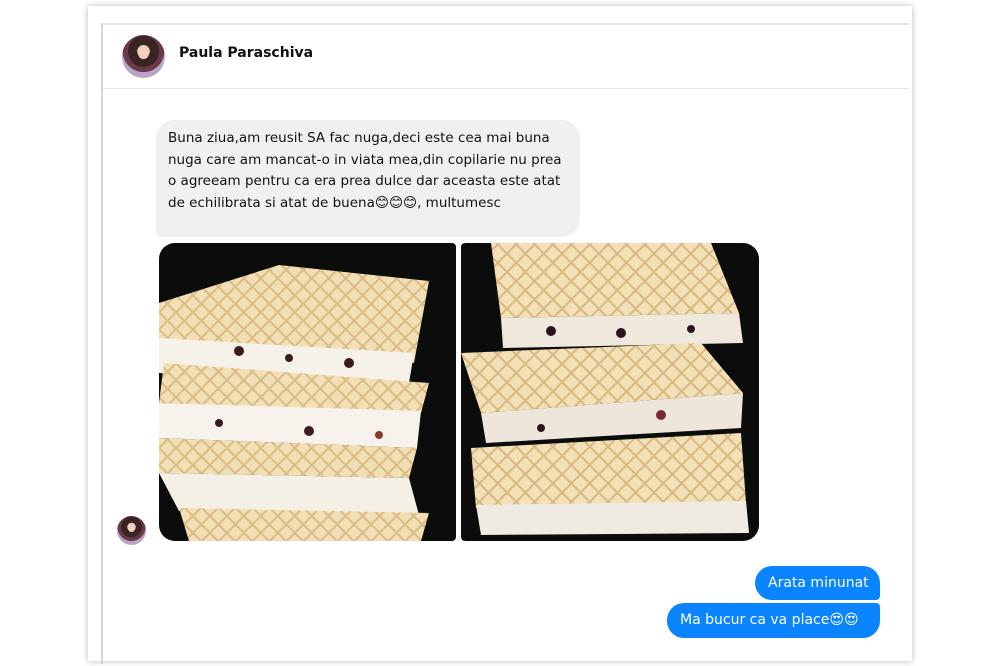 The width and height of the screenshot is (1000, 666). I want to click on panel-left-border, so click(102, 344).